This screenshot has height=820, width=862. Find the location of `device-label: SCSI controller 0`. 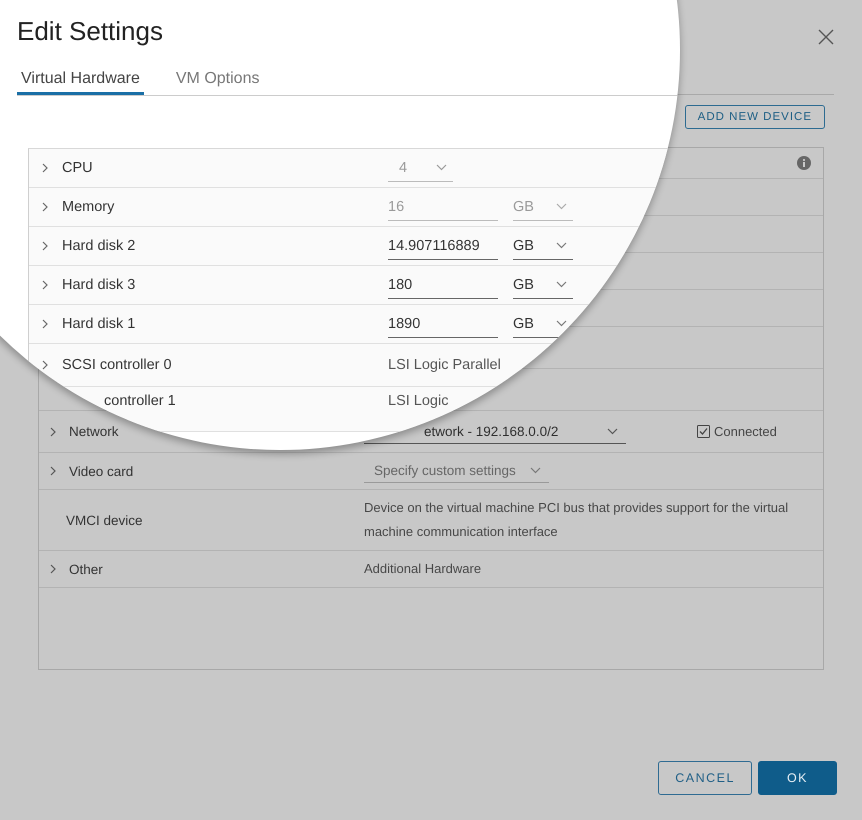

device-label: SCSI controller 0 is located at coordinates (117, 365).